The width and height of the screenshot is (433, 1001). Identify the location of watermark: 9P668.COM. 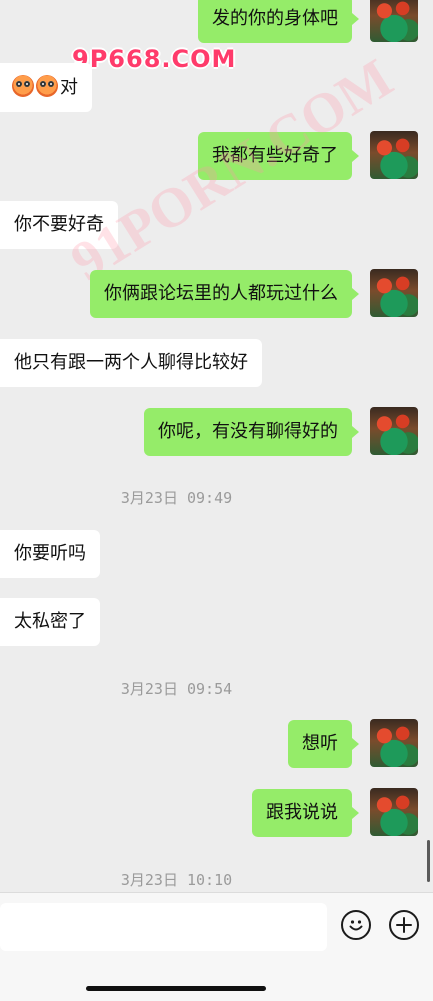
(154, 59).